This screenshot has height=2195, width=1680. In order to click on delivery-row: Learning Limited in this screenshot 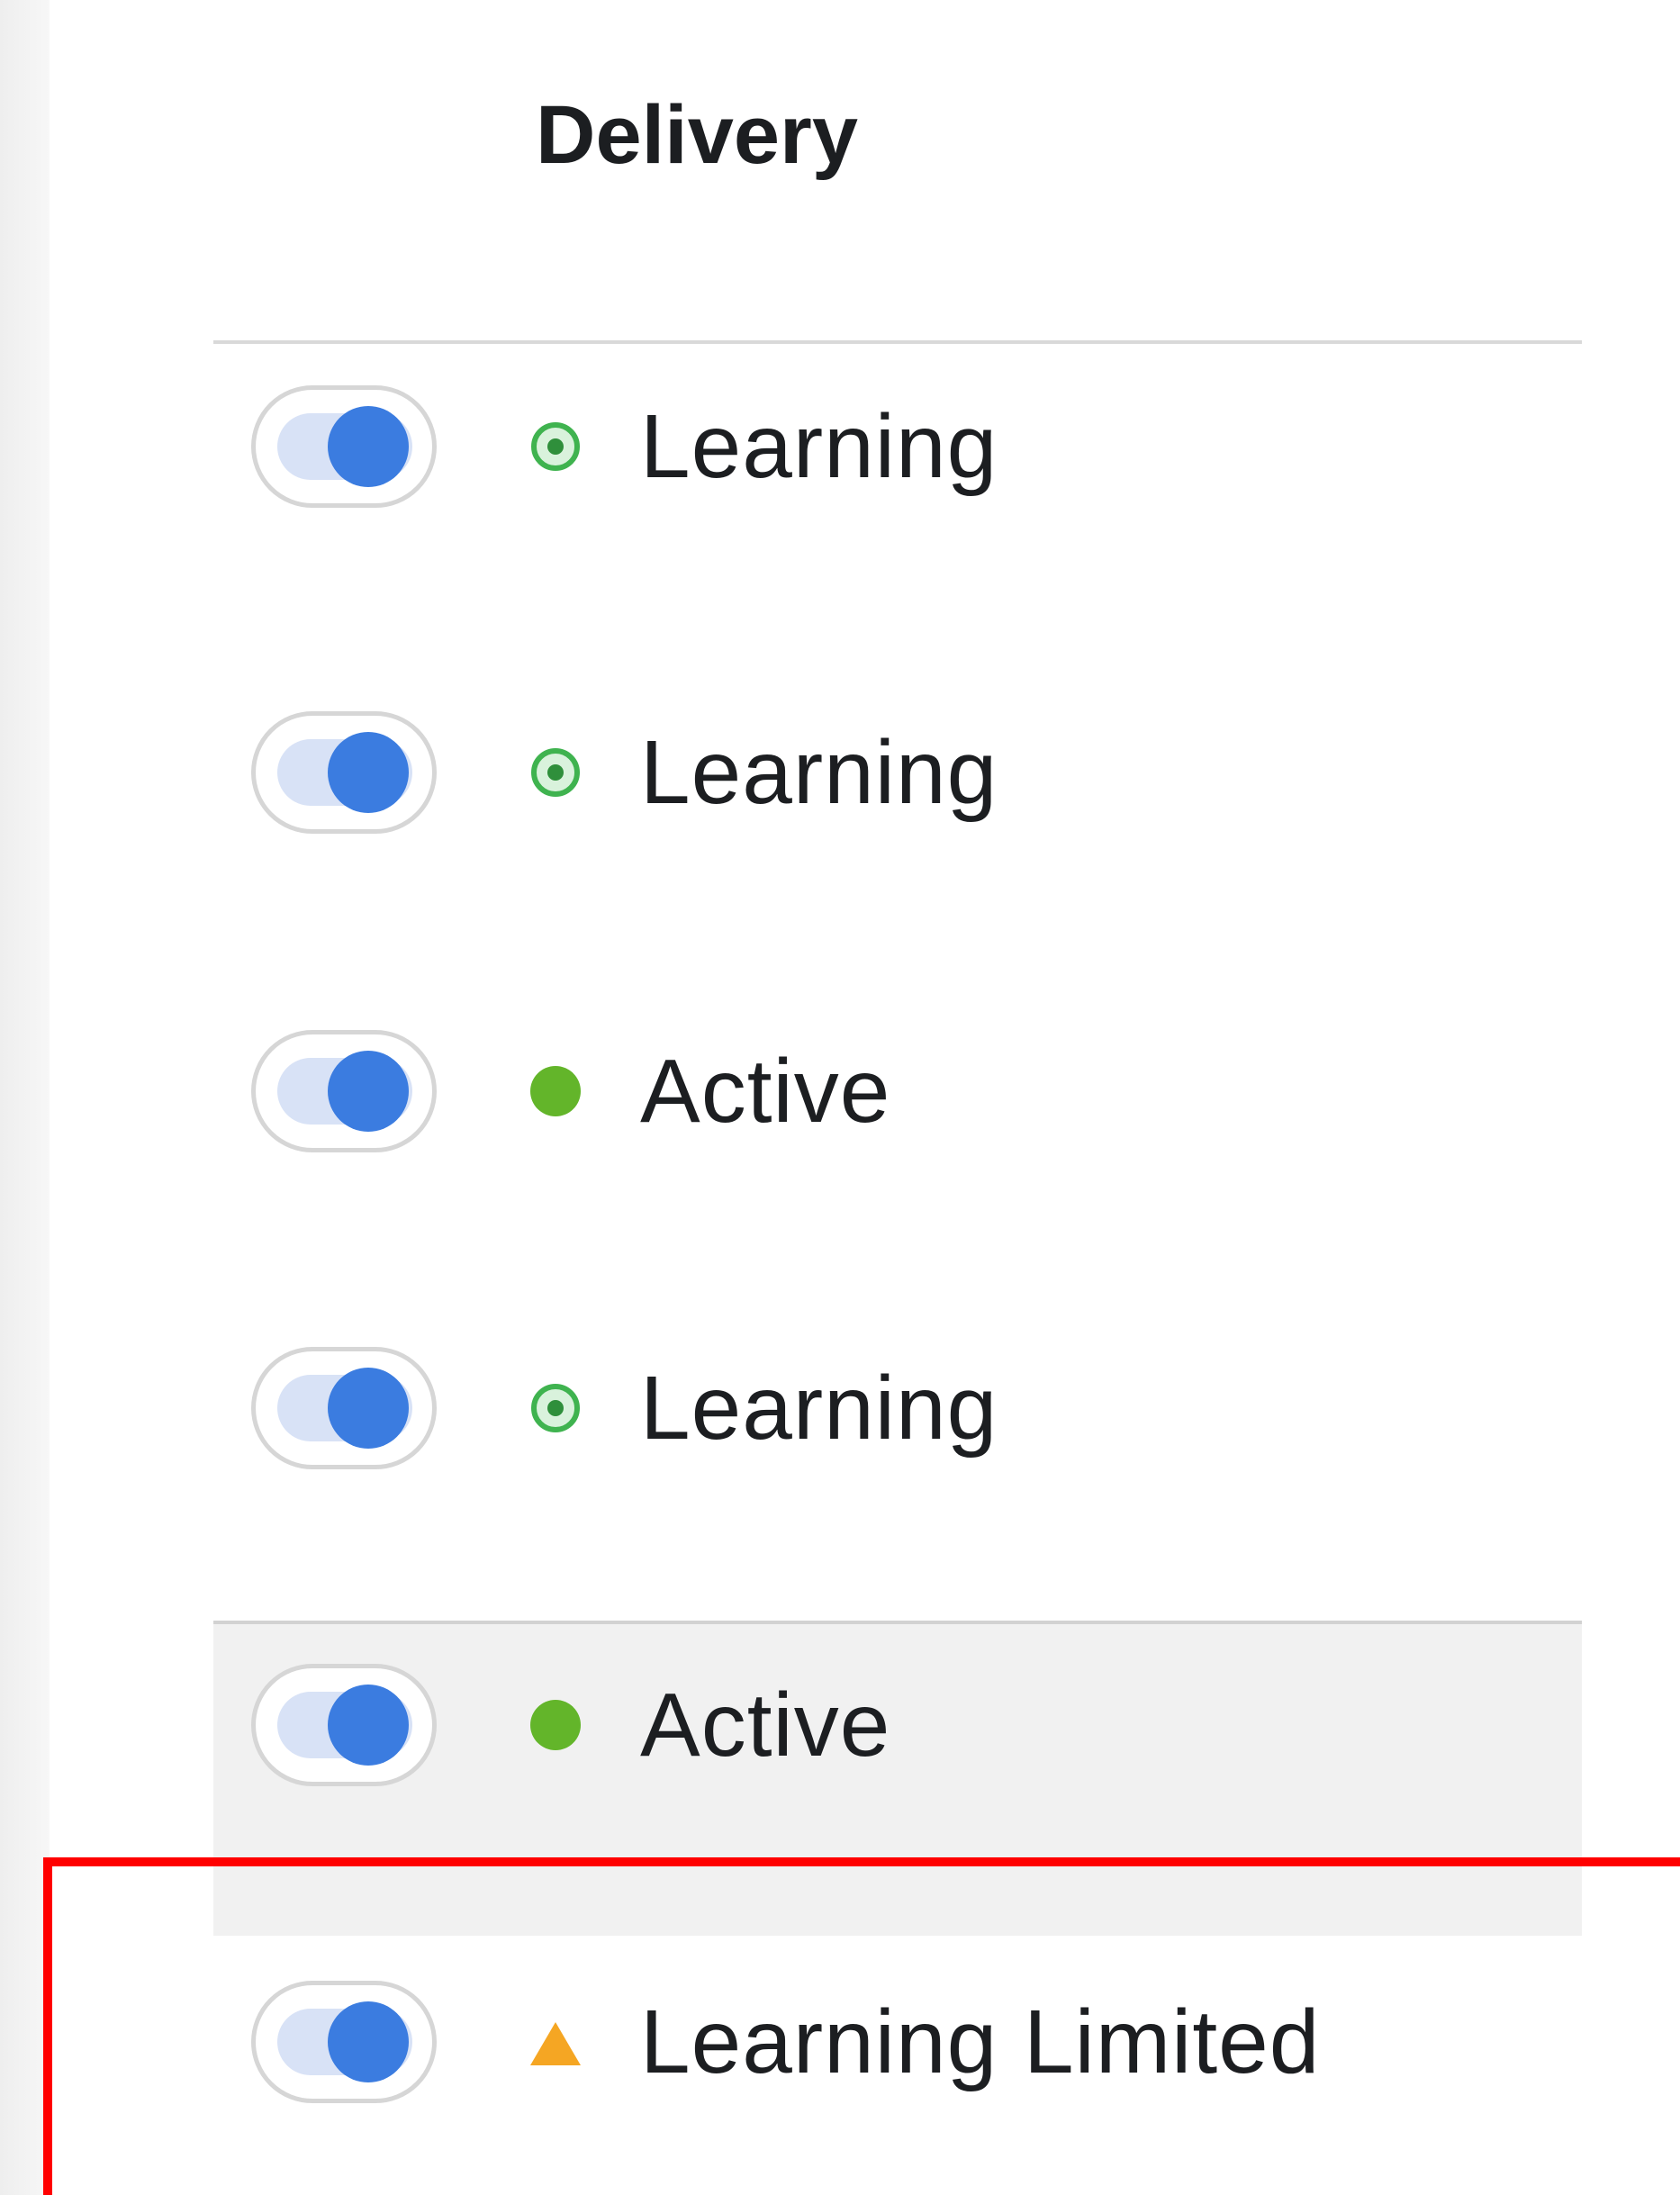, I will do `click(897, 2048)`.